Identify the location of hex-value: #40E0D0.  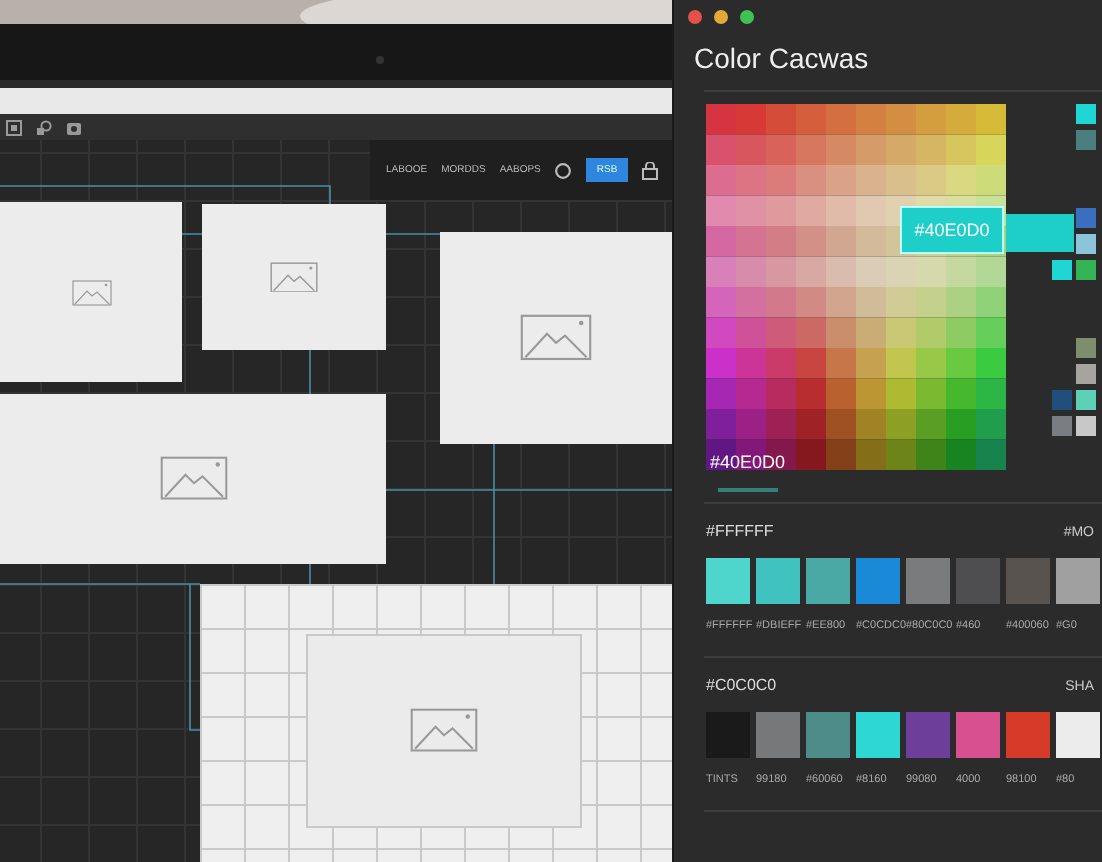
(748, 462).